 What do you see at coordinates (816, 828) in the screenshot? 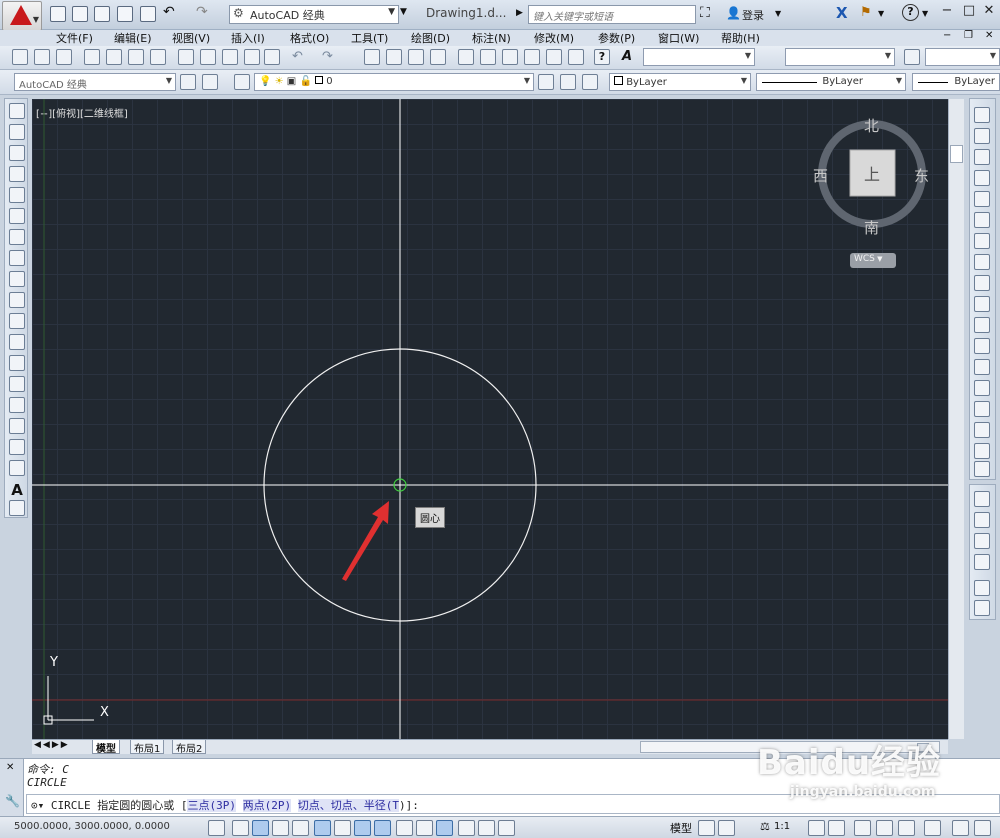
I see `annotation-visibility-icon` at bounding box center [816, 828].